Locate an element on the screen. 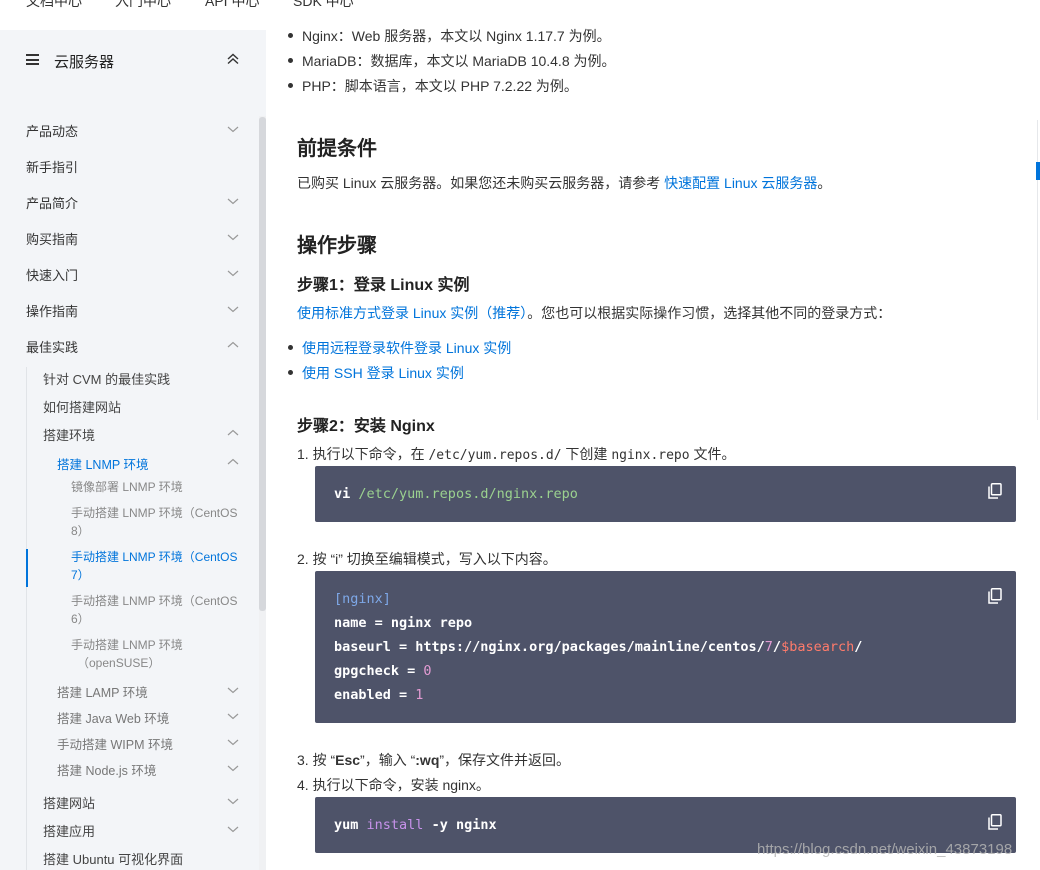 This screenshot has height=870, width=1040. menu-icon is located at coordinates (32, 59).